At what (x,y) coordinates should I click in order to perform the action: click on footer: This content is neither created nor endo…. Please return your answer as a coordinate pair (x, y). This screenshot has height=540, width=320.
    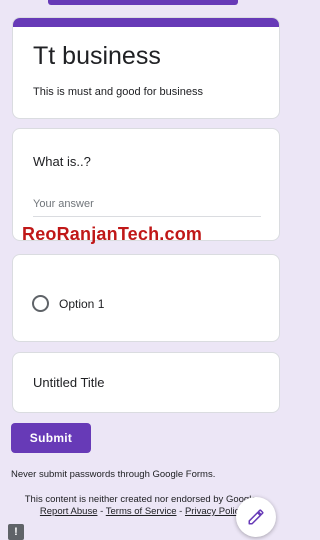
    Looking at the image, I should click on (142, 506).